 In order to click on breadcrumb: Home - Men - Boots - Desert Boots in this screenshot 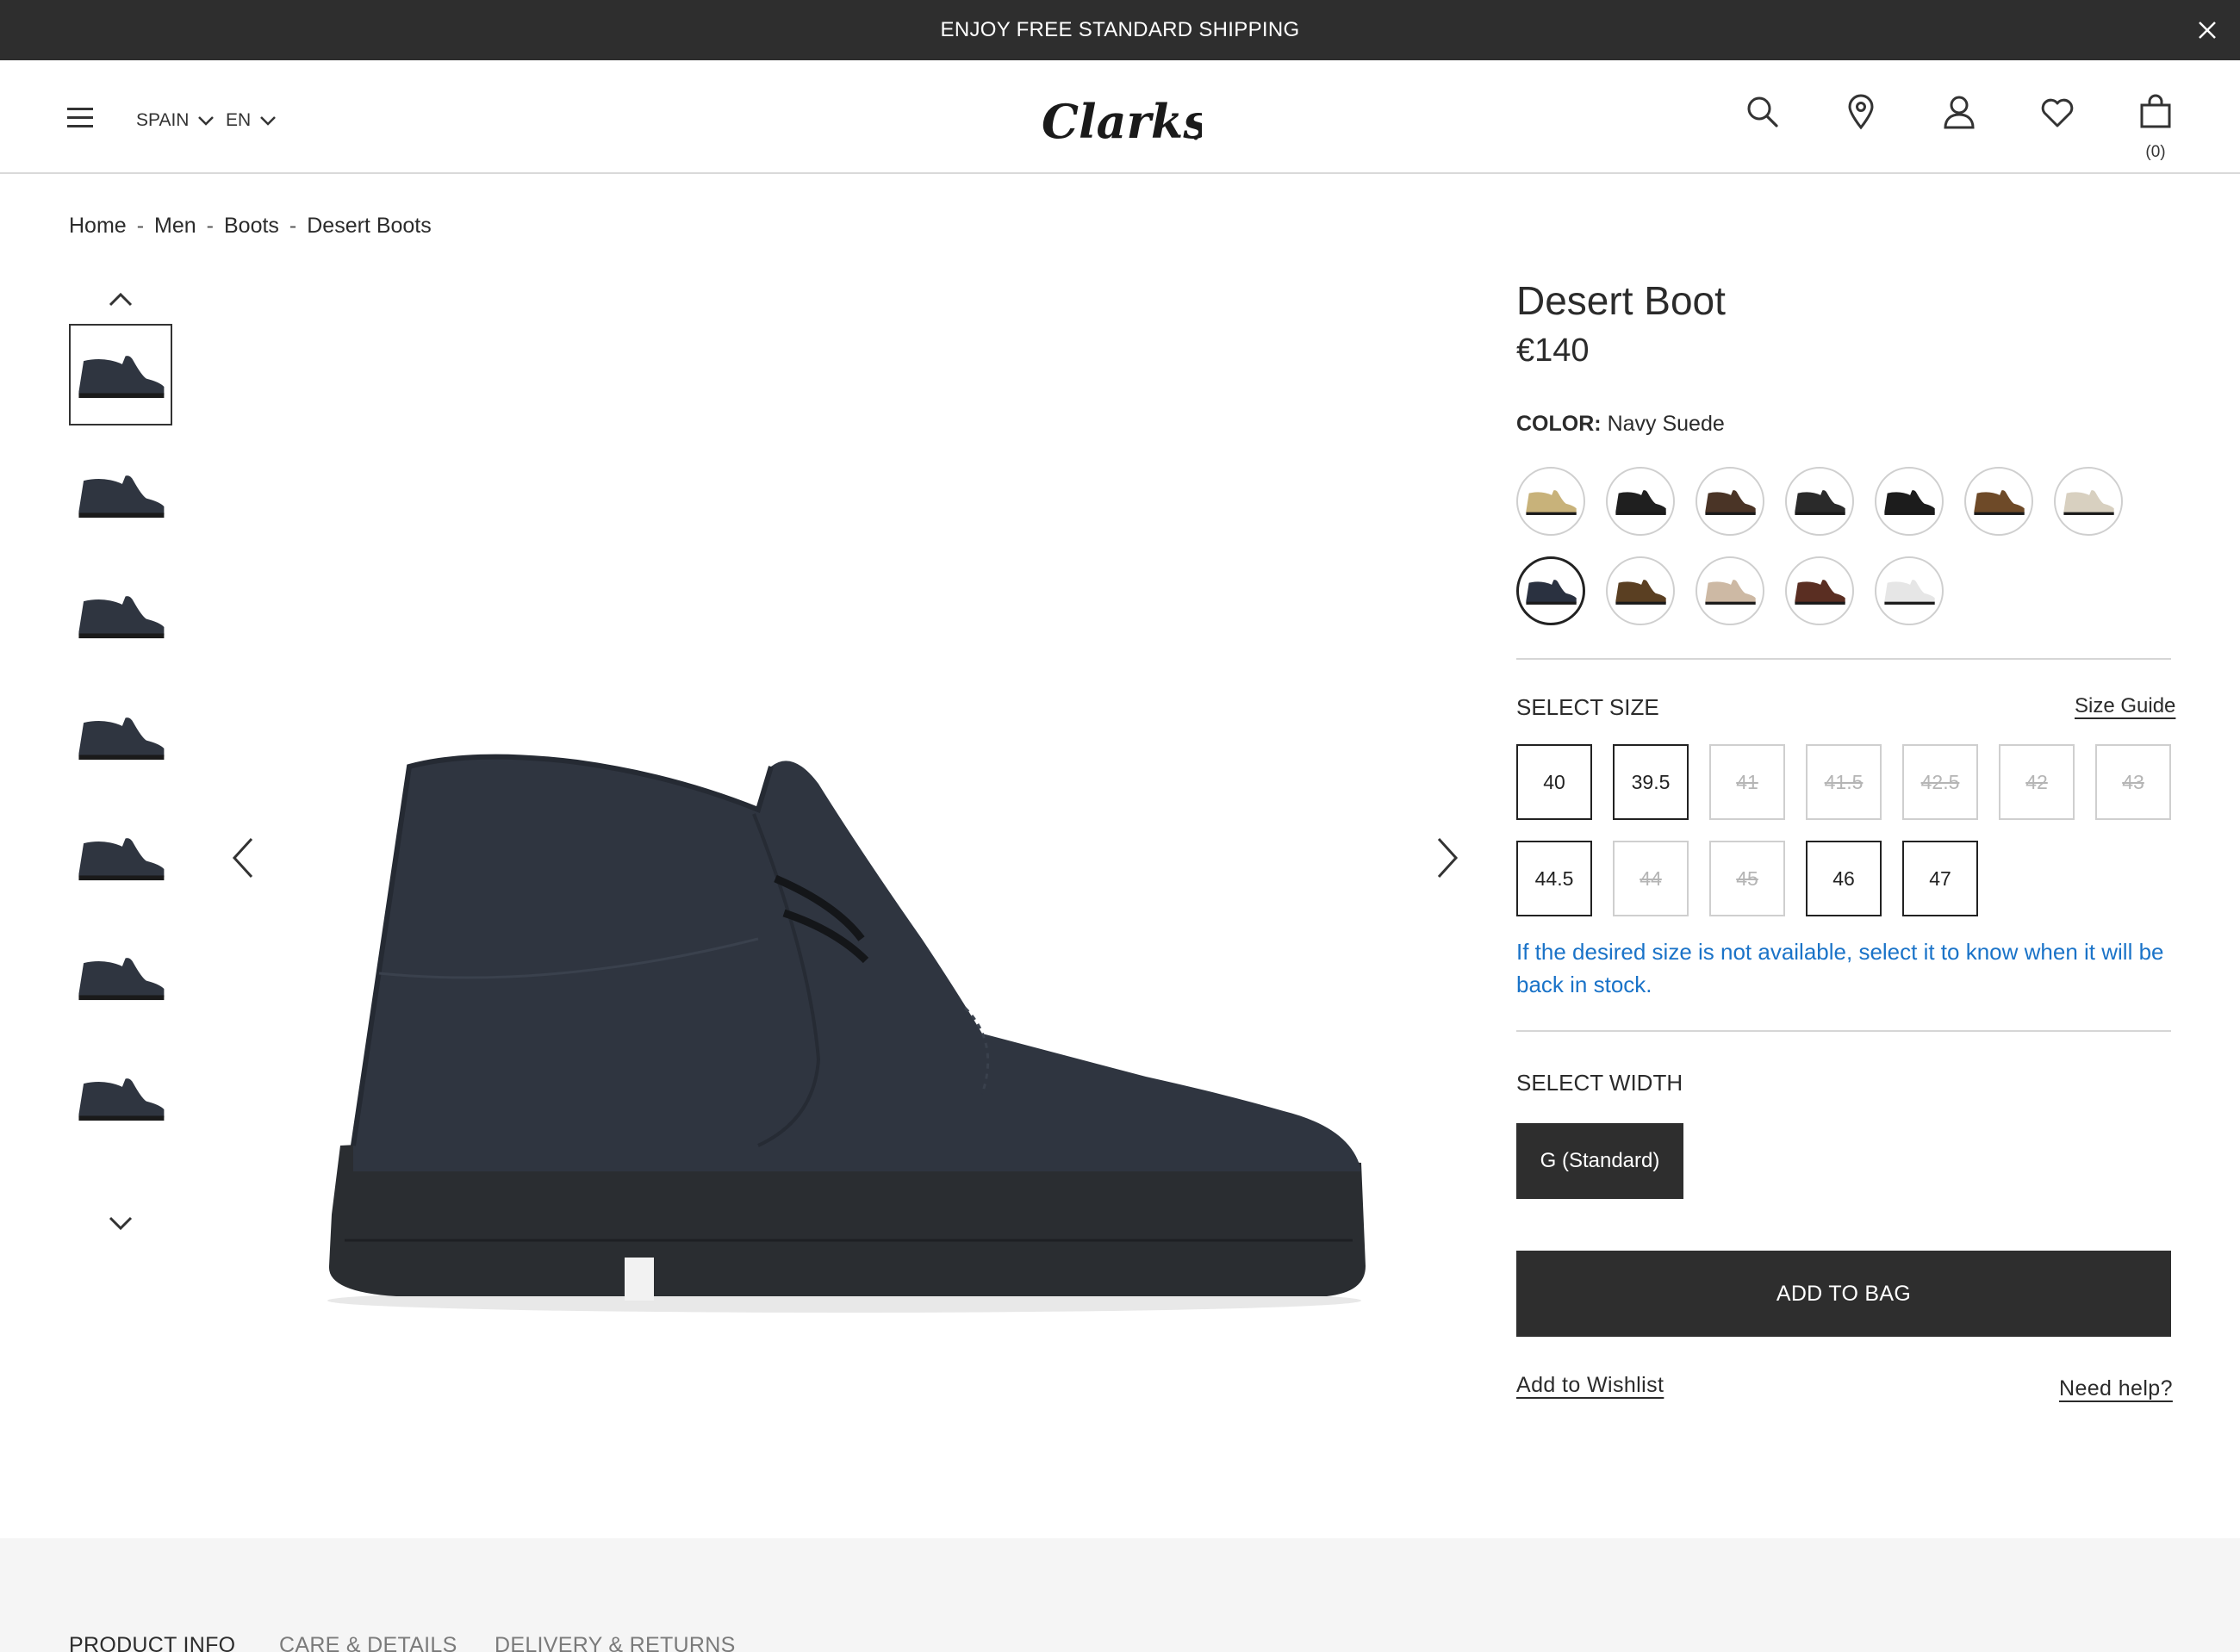, I will do `click(251, 226)`.